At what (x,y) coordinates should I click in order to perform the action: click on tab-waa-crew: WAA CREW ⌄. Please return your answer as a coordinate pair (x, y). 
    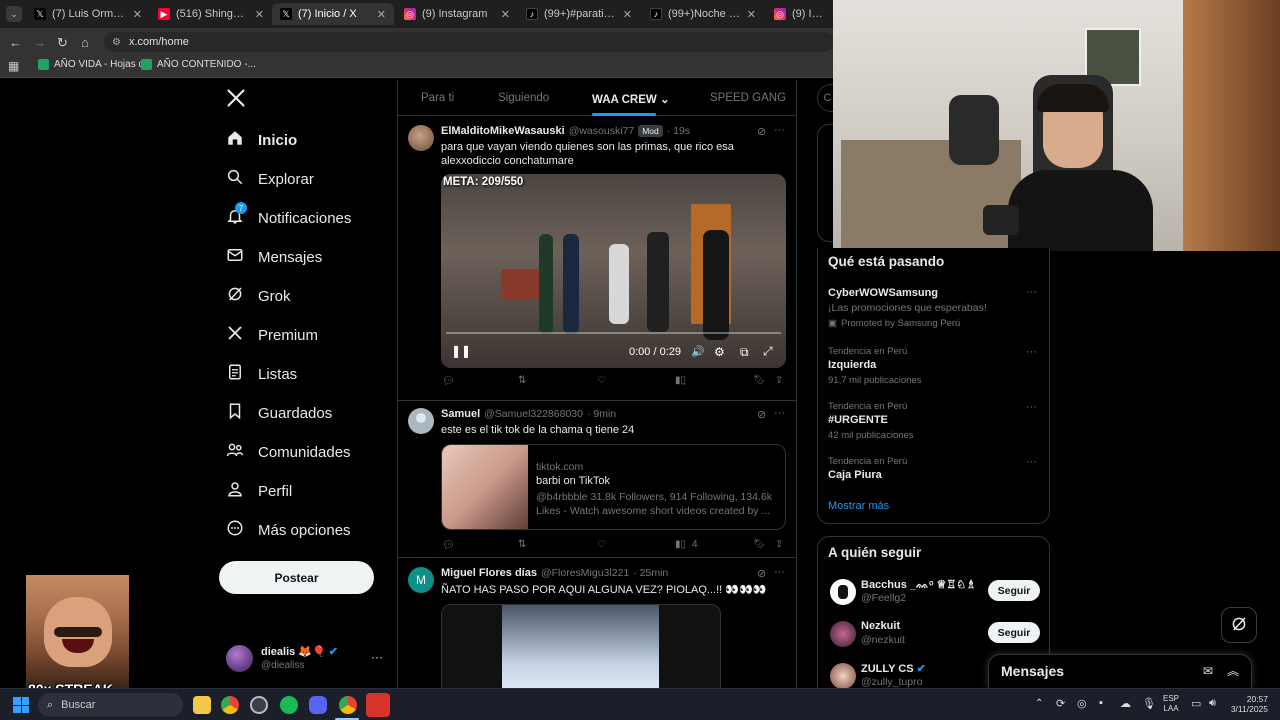
    Looking at the image, I should click on (631, 99).